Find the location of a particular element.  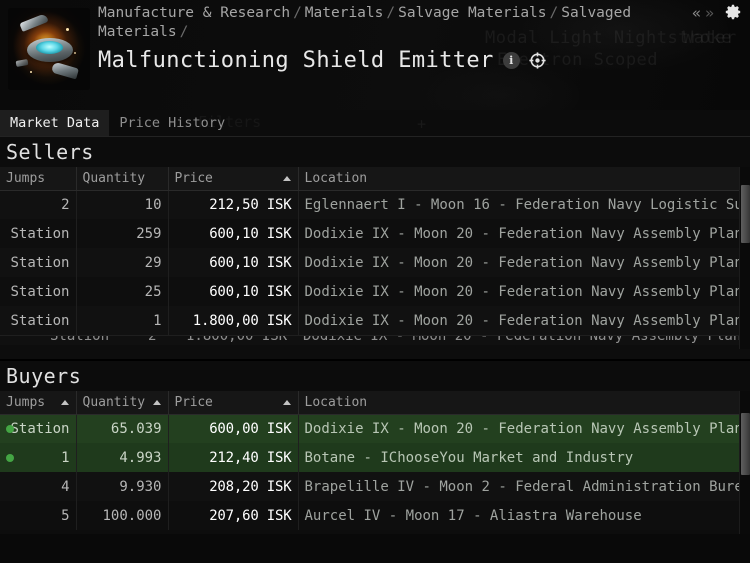

sellers-scrollbar is located at coordinates (744, 258).